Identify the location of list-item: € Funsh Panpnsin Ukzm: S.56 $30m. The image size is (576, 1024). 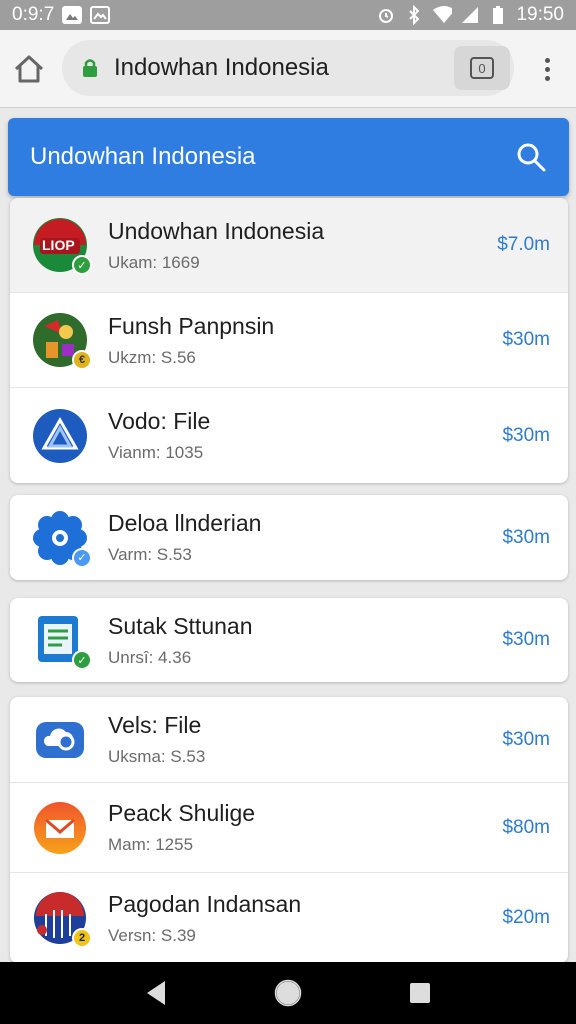
(289, 340).